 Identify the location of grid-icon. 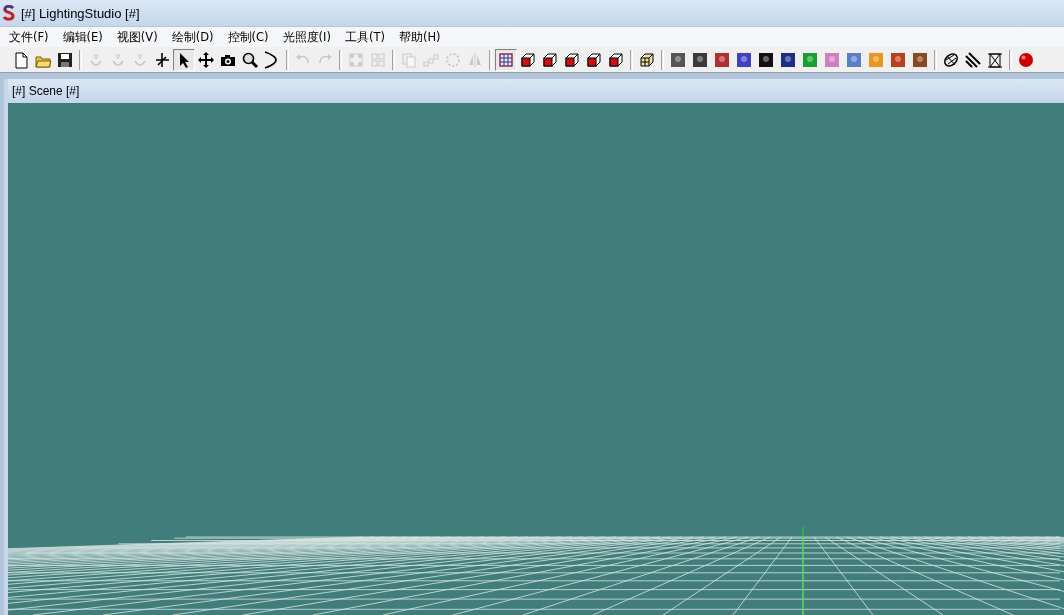
(506, 59).